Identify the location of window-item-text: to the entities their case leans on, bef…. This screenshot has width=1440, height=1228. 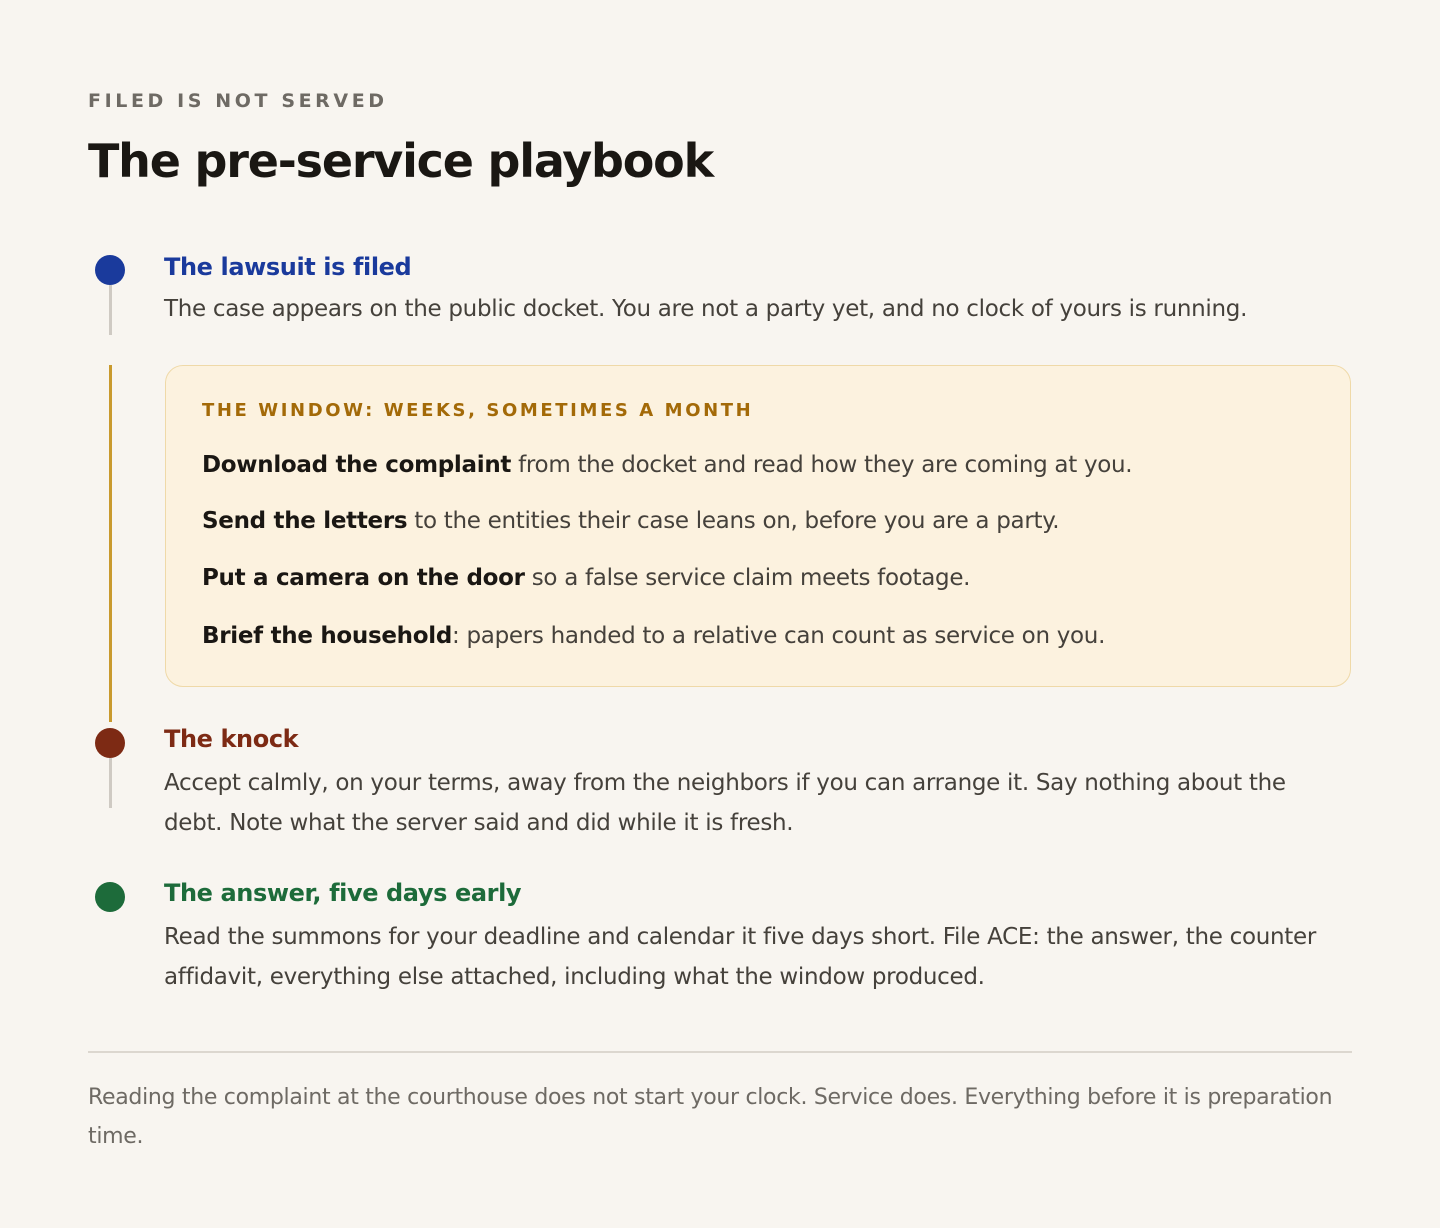
(733, 521).